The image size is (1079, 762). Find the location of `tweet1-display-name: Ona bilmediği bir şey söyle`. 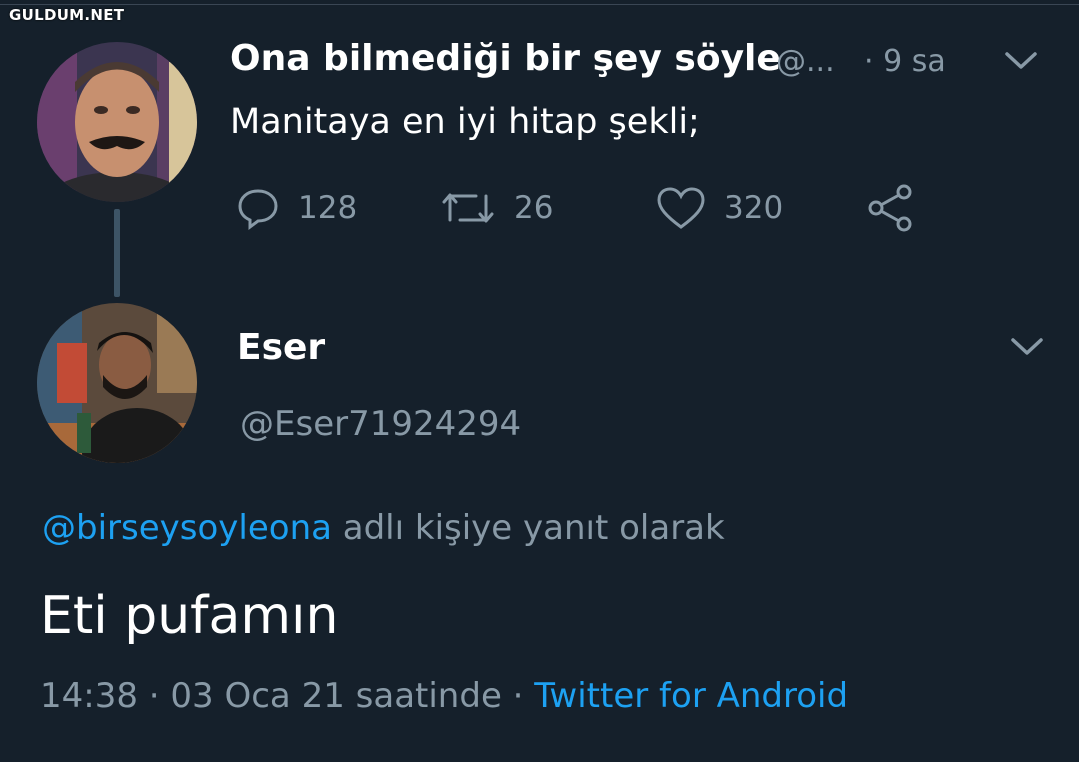

tweet1-display-name: Ona bilmediği bir şey söyle is located at coordinates (505, 58).